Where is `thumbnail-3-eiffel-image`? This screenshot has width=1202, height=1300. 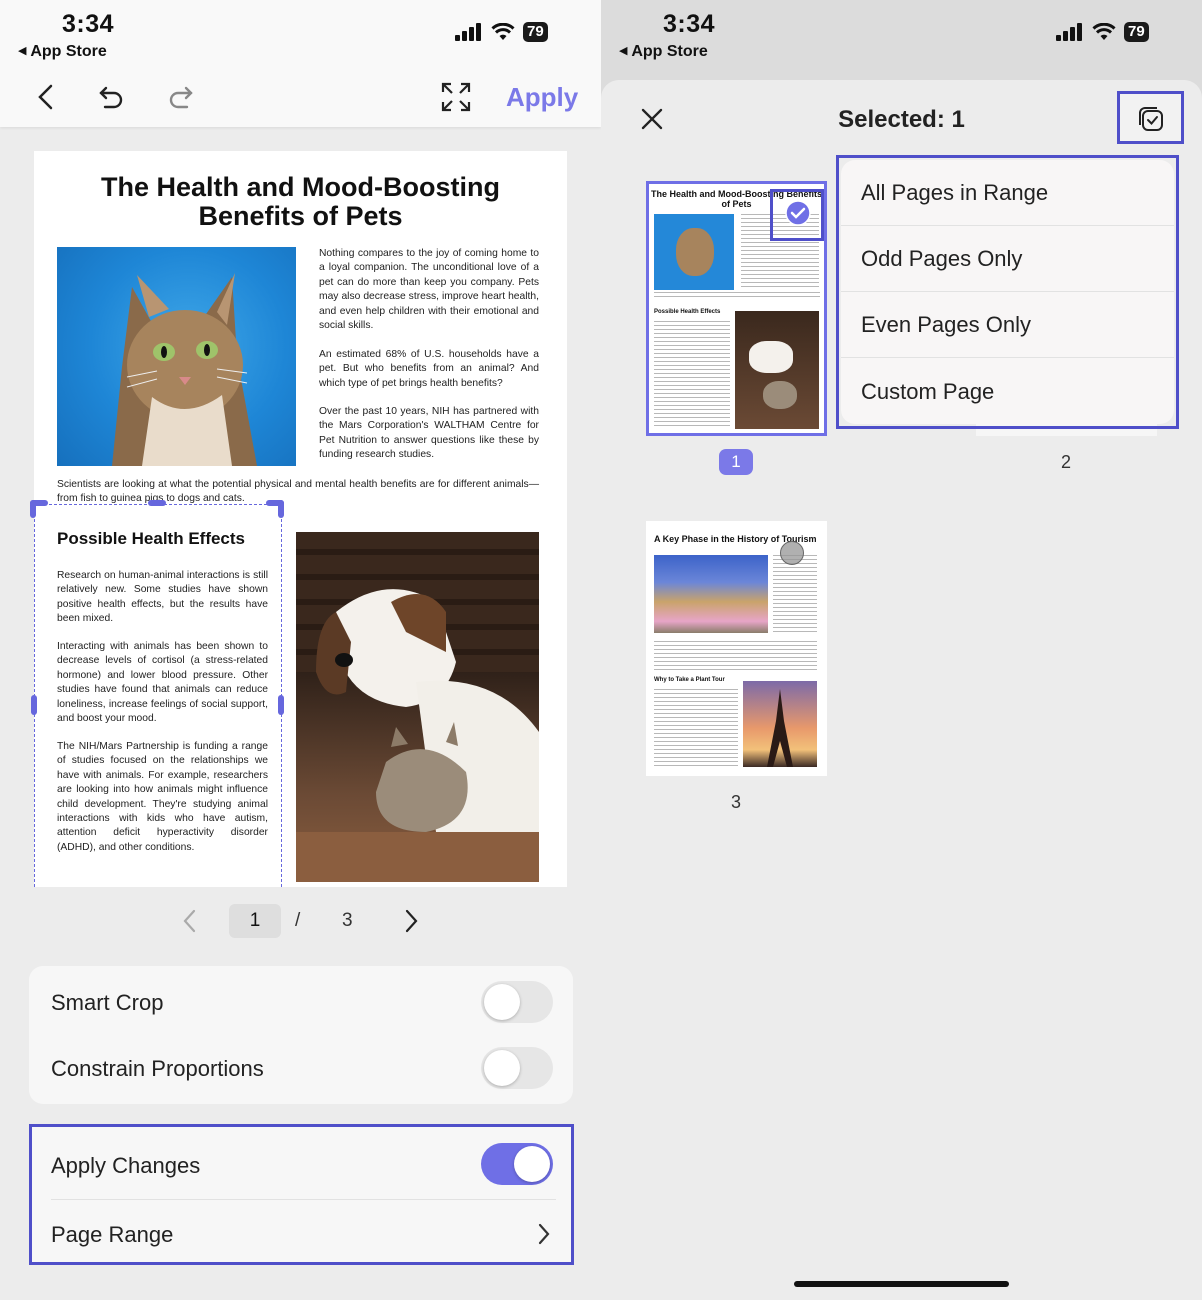
thumbnail-3-eiffel-image is located at coordinates (780, 724).